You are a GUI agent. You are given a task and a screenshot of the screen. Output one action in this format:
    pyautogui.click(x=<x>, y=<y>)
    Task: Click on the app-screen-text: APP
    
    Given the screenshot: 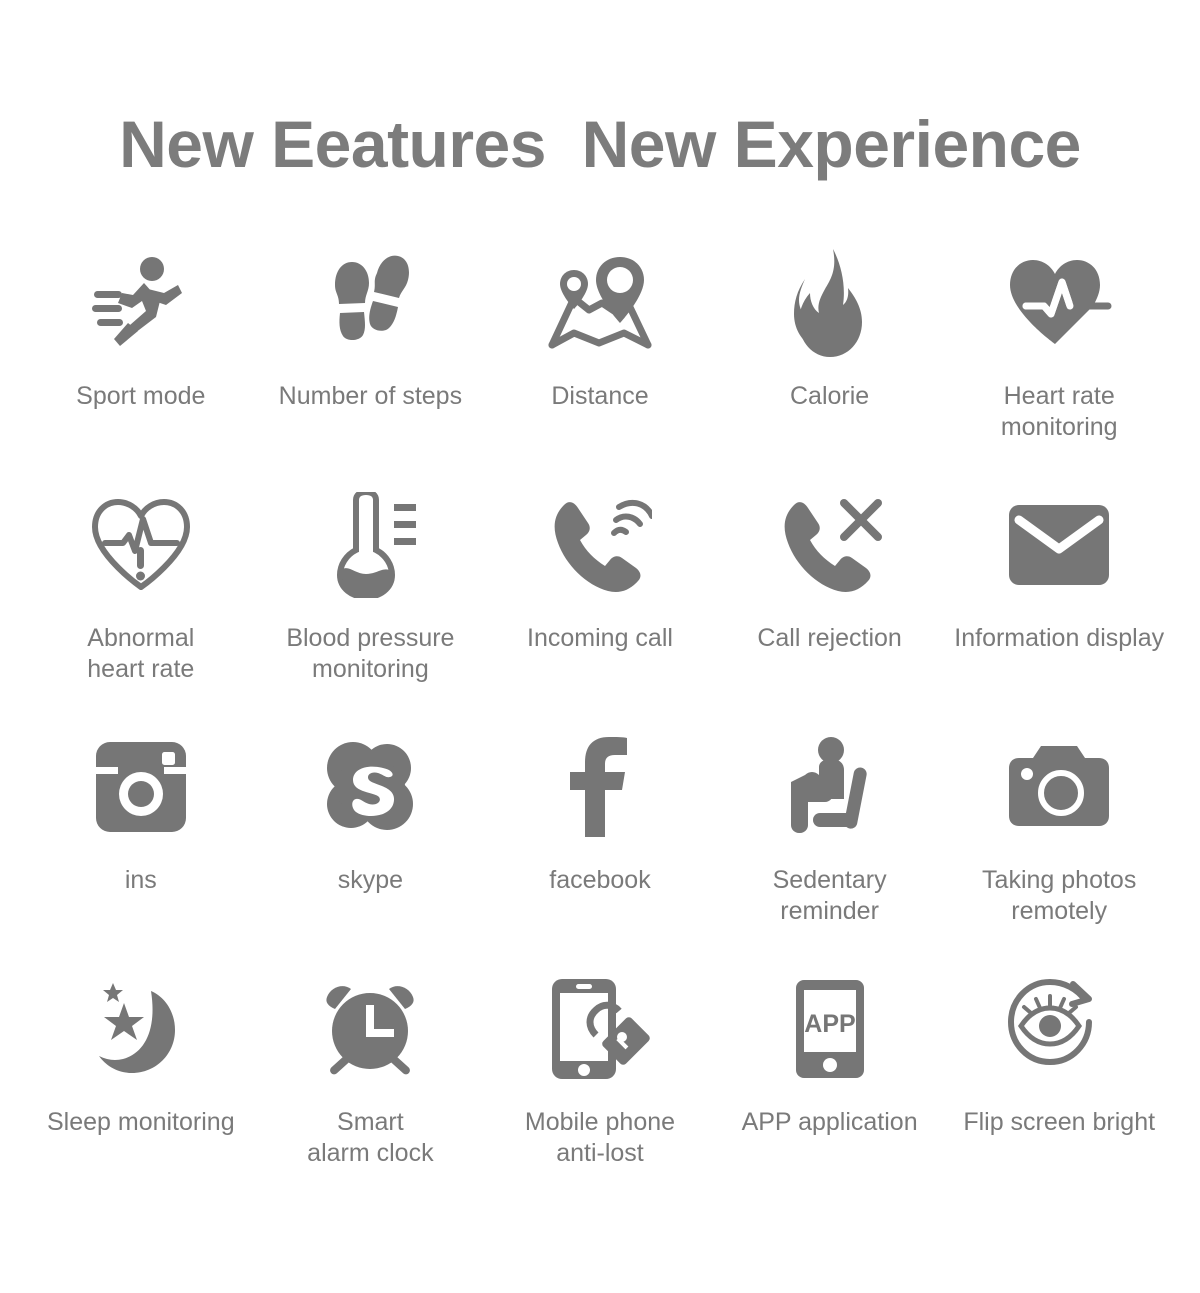 What is the action you would take?
    pyautogui.click(x=829, y=1024)
    